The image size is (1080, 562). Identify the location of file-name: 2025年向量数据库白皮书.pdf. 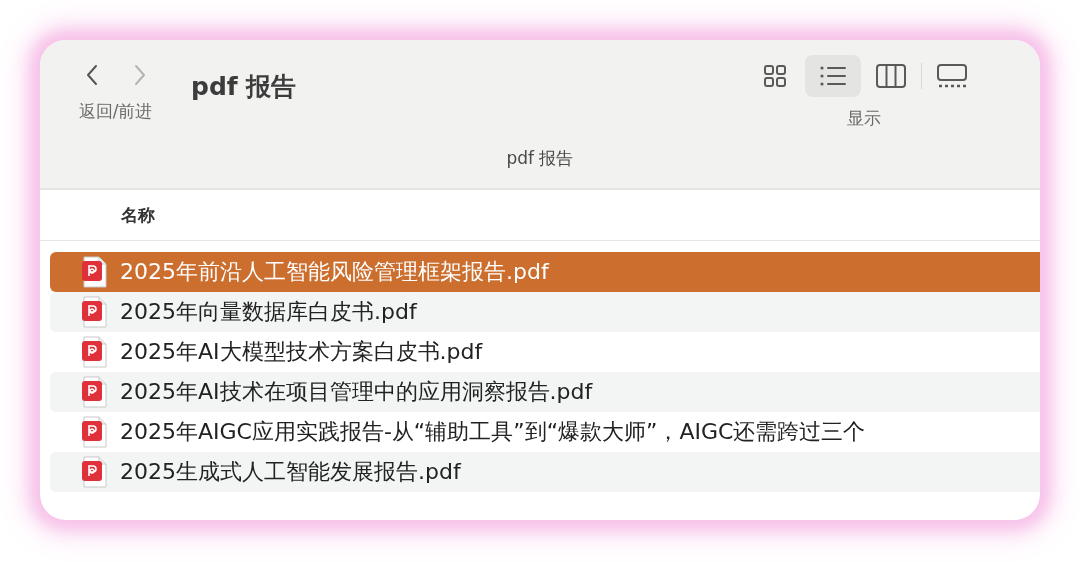
(268, 312).